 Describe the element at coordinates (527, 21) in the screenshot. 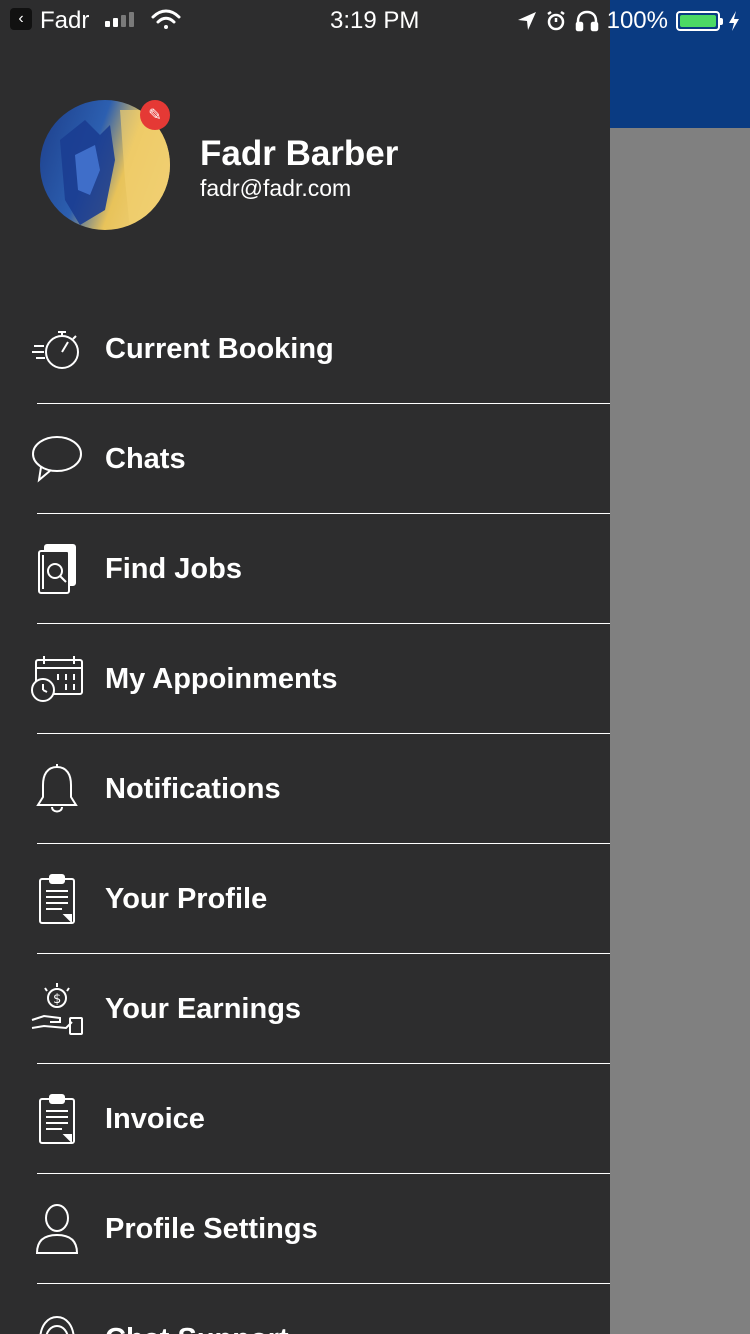

I see `location-arrow-icon` at that location.